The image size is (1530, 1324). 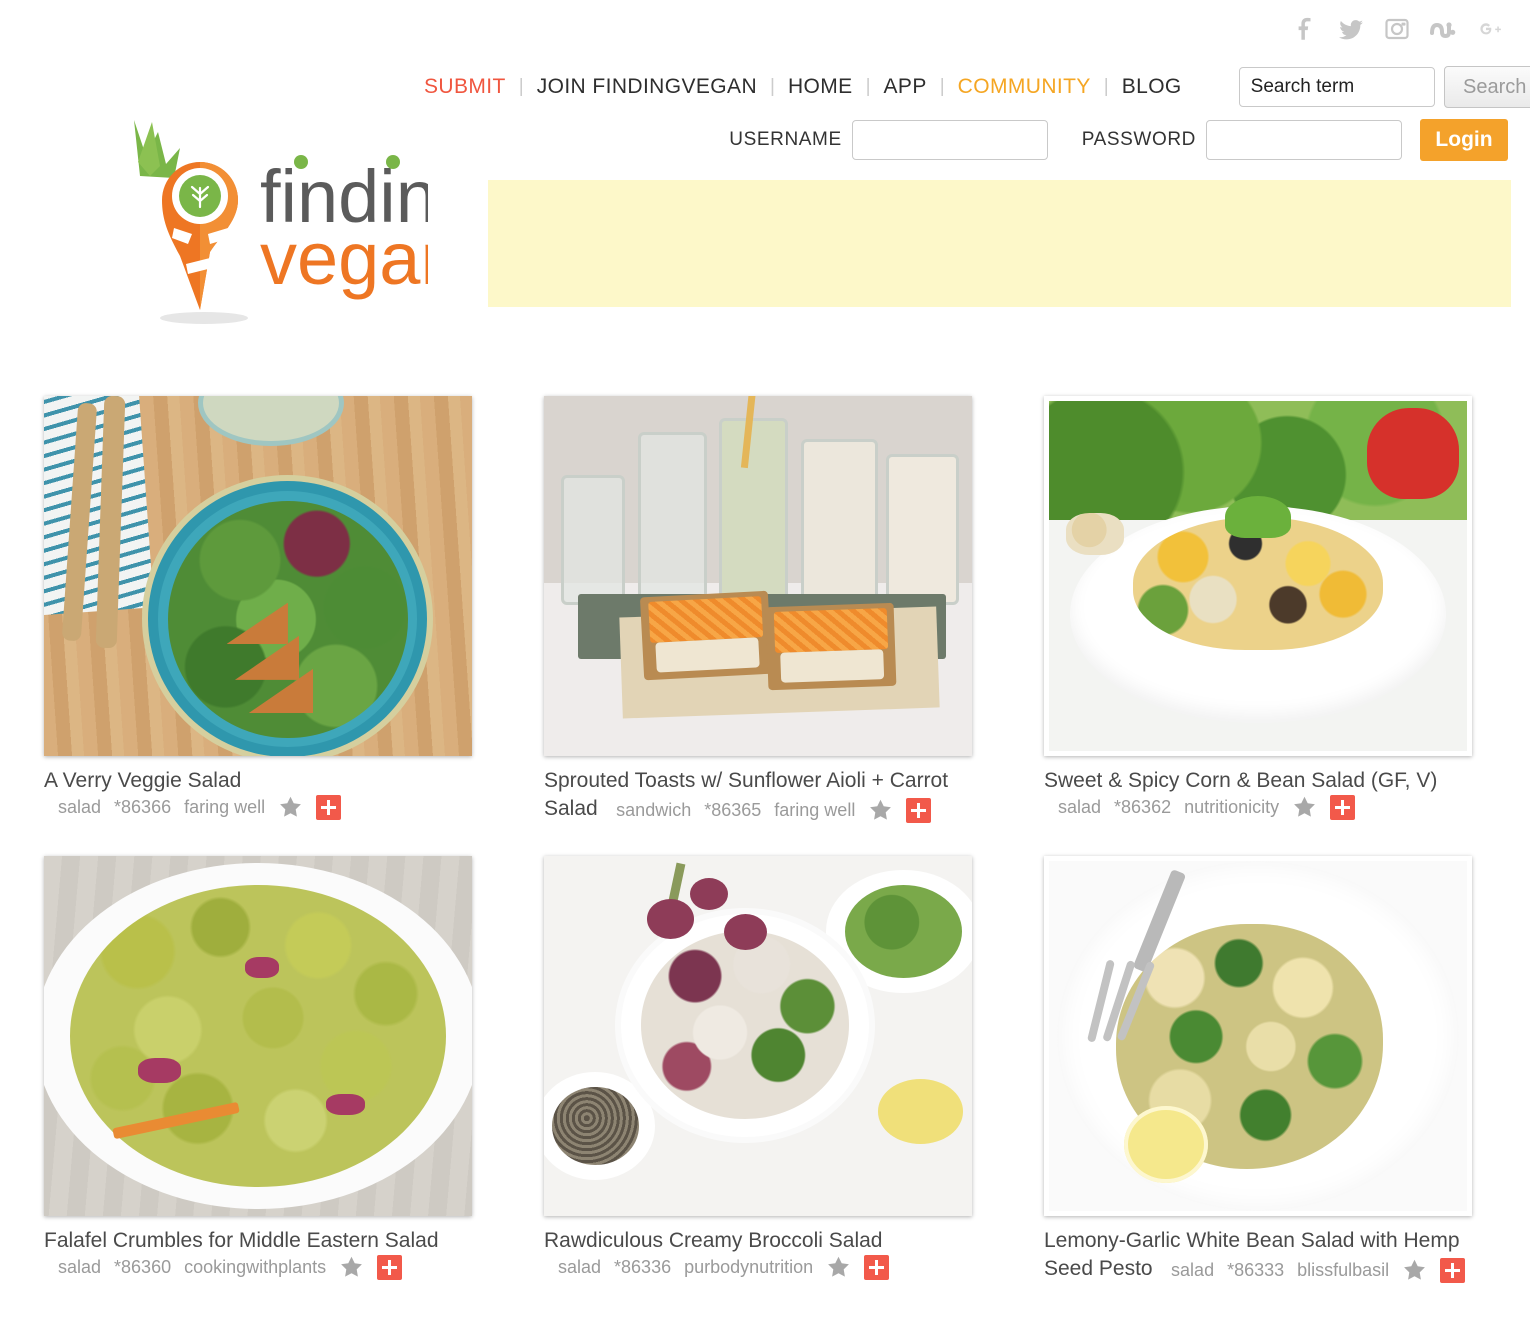 I want to click on nav-item-community: COMMUNITY, so click(x=1024, y=87).